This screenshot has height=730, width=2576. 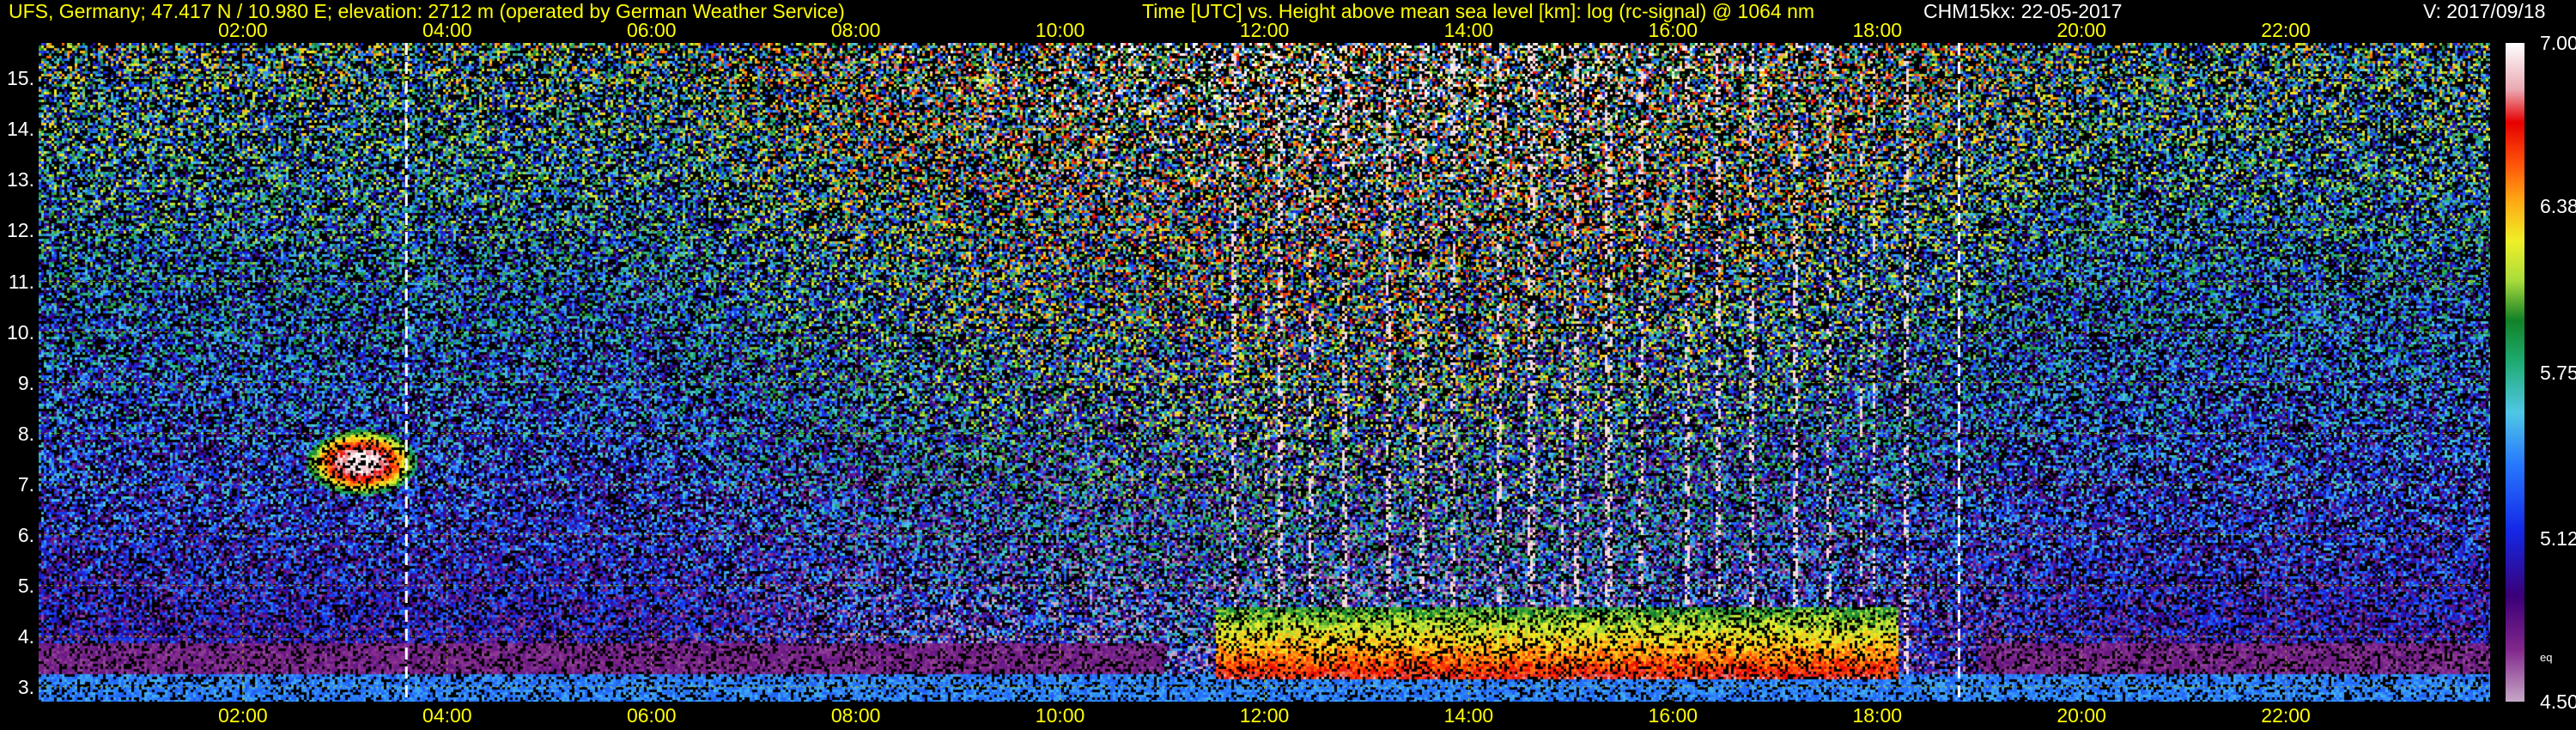 What do you see at coordinates (447, 715) in the screenshot?
I see `xtick-bot-label: 04:00` at bounding box center [447, 715].